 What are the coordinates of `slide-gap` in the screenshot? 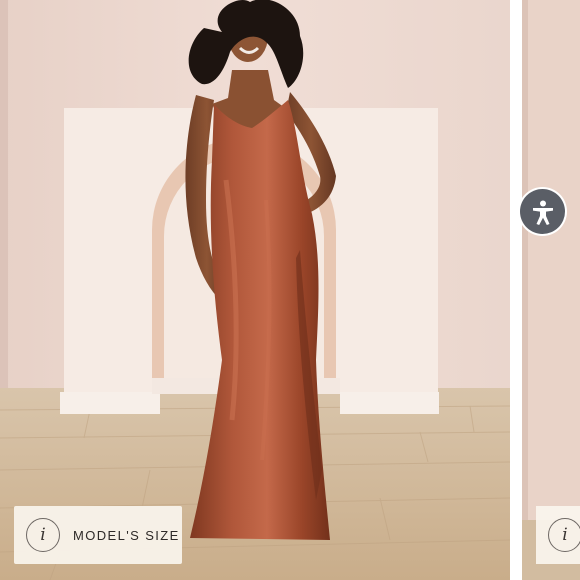 It's located at (516, 290).